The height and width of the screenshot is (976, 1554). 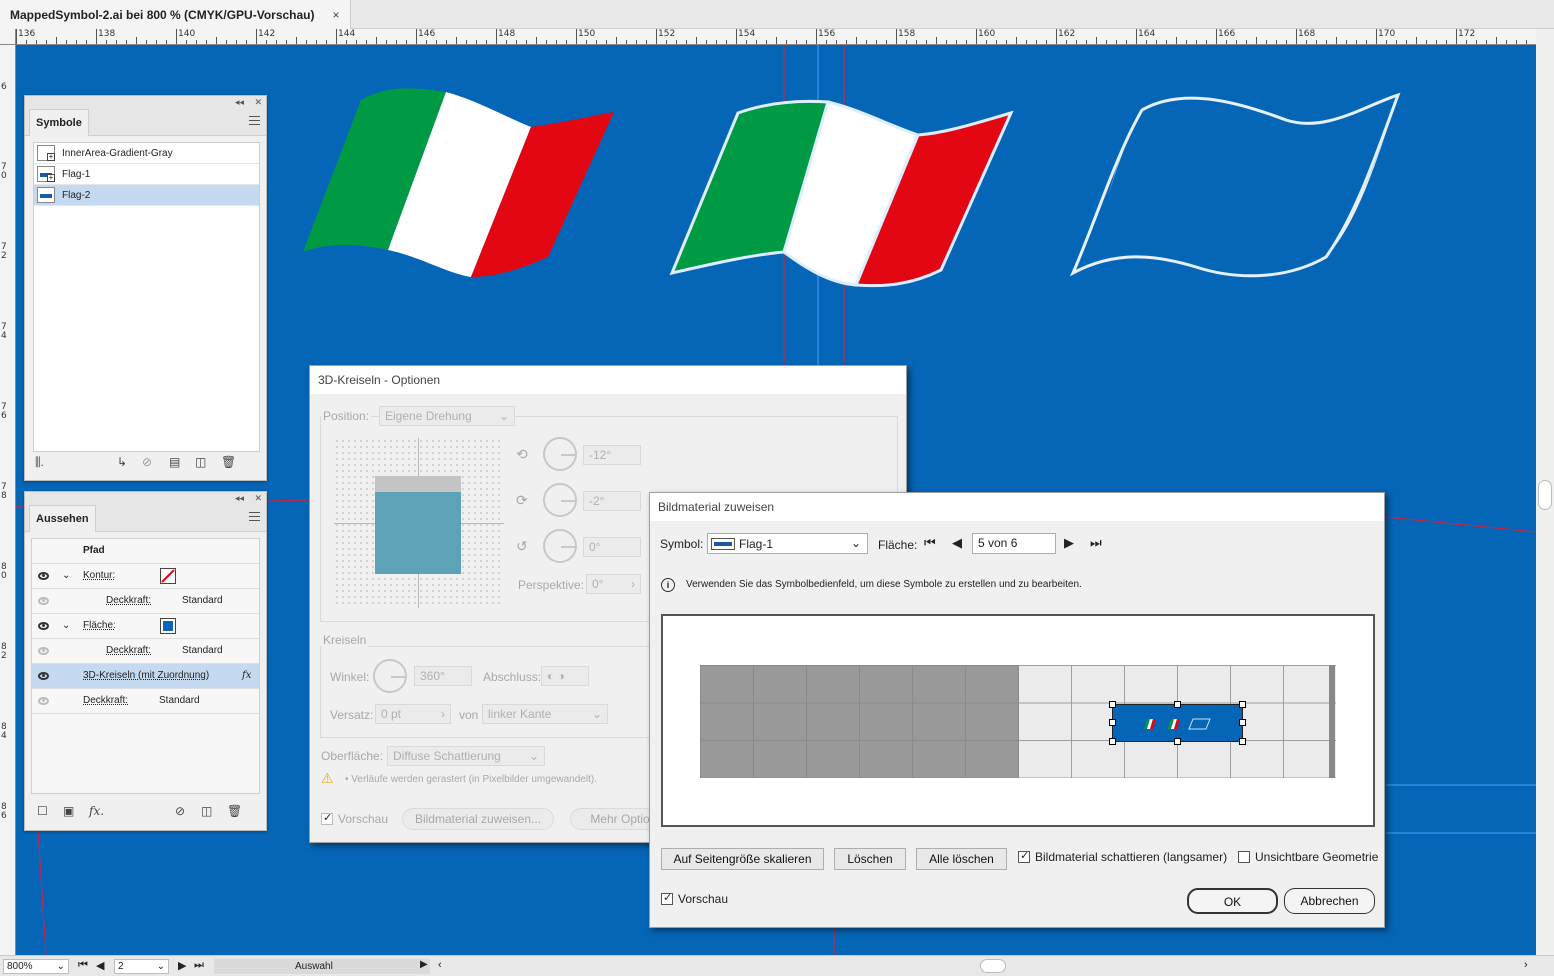 What do you see at coordinates (36, 966) in the screenshot?
I see `zoom-select: 800% ⌄` at bounding box center [36, 966].